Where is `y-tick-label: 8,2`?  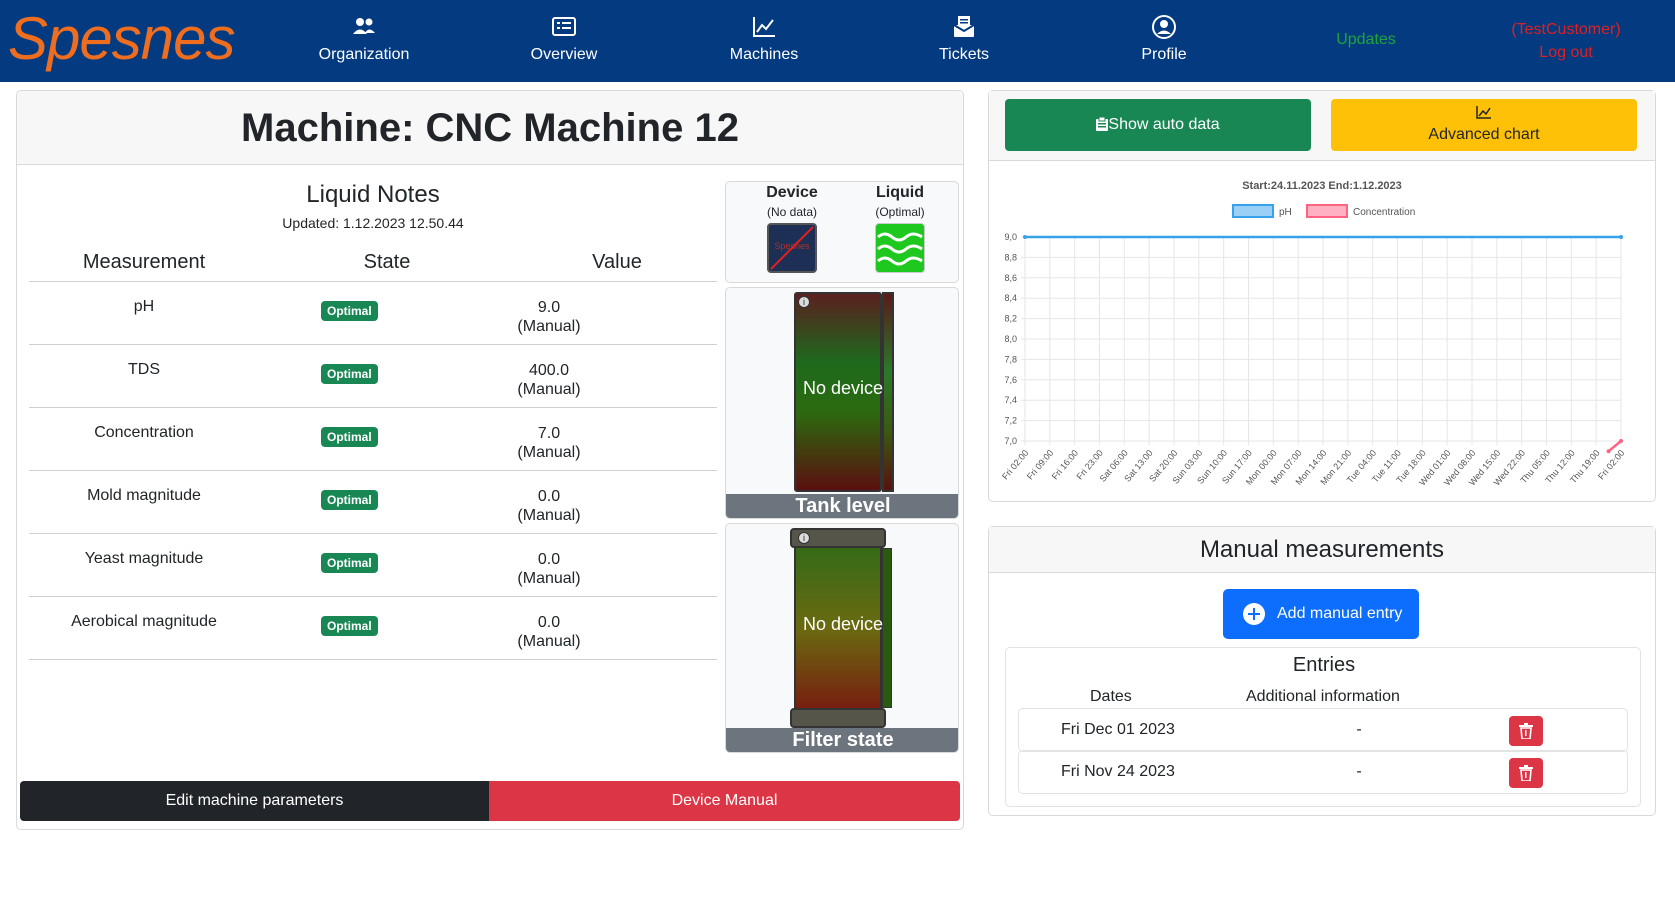
y-tick-label: 8,2 is located at coordinates (1010, 319).